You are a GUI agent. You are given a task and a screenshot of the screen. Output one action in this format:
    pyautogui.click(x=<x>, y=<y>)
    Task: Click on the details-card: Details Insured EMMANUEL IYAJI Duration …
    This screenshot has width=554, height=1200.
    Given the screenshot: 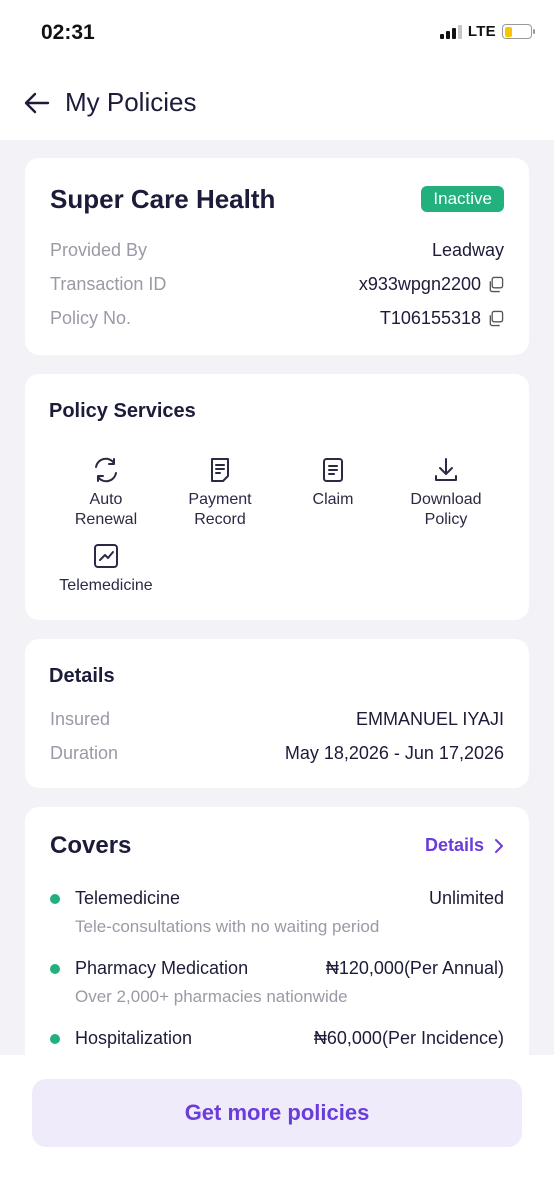 What is the action you would take?
    pyautogui.click(x=277, y=713)
    